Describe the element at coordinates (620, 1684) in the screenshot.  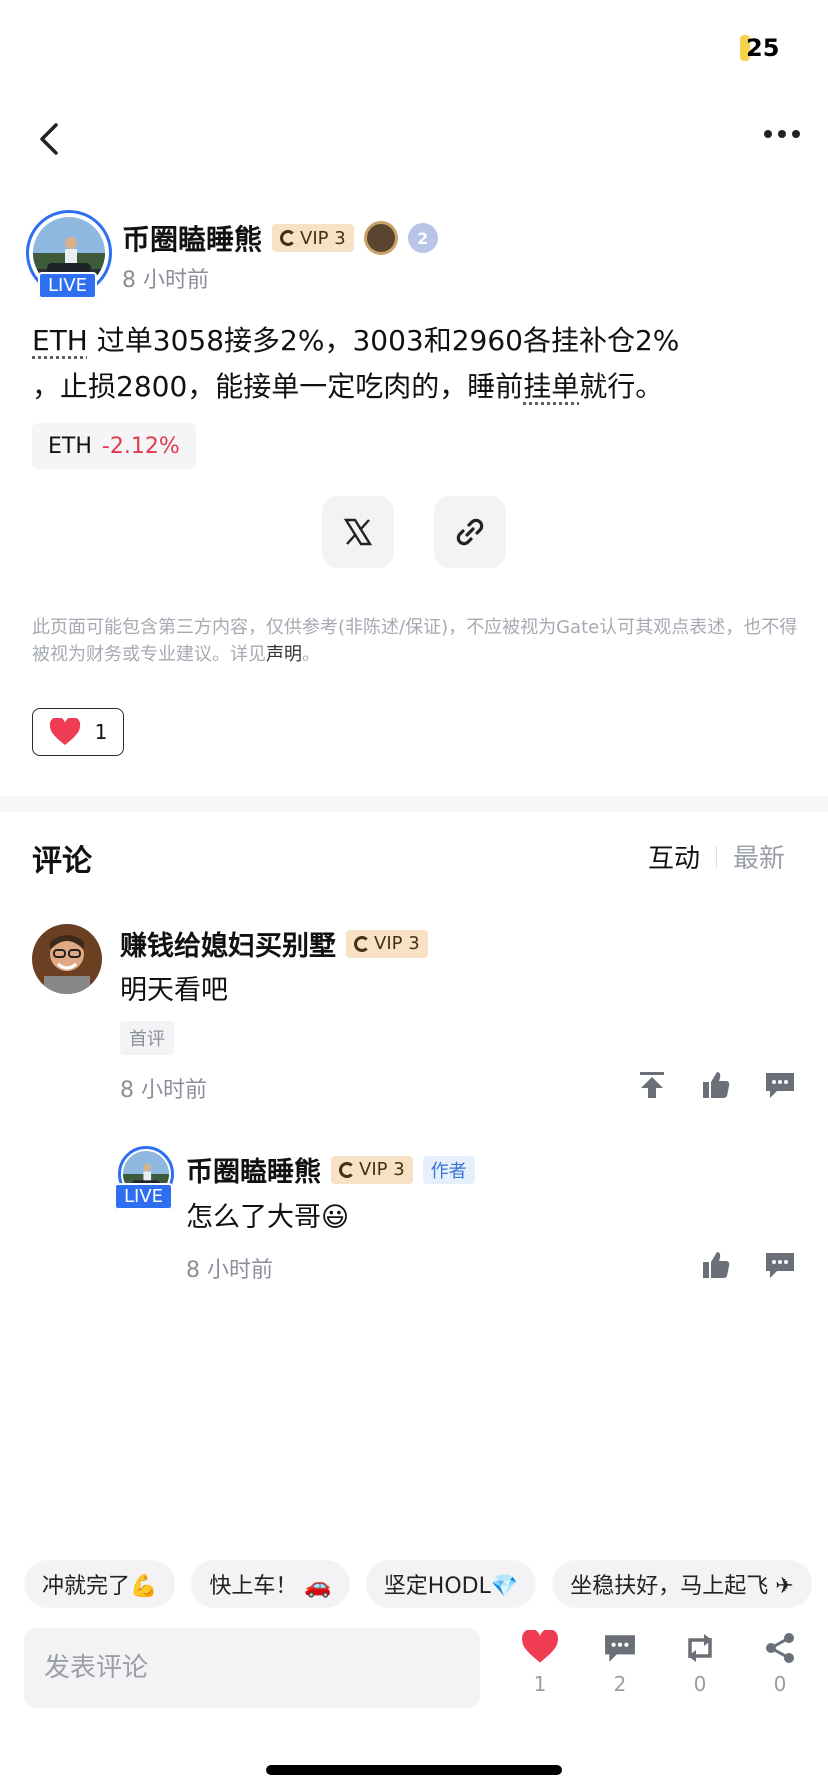
I see `comment-count: 2` at that location.